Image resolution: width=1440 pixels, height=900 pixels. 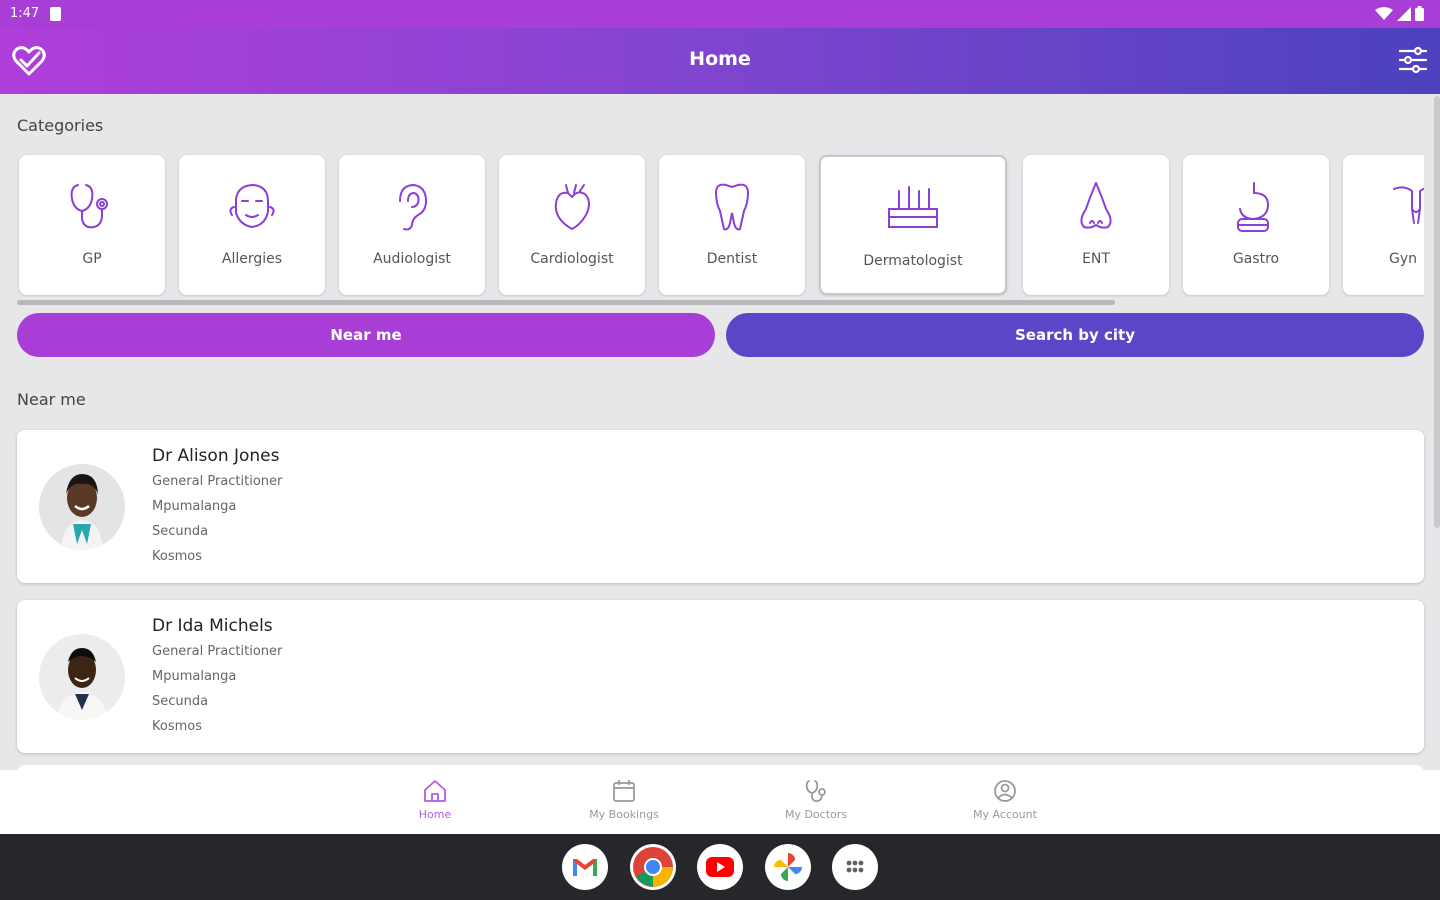 I want to click on skin-layers-icon, so click(x=913, y=207).